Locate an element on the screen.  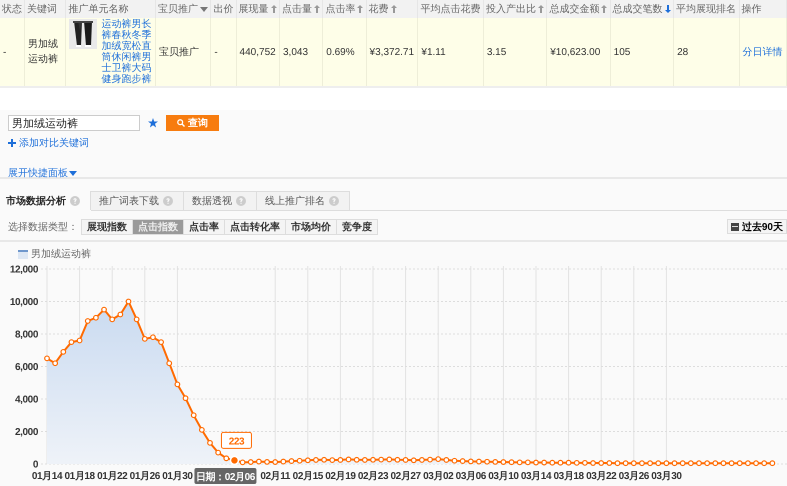
expand-panel-link: 展开快捷面板 is located at coordinates (38, 173).